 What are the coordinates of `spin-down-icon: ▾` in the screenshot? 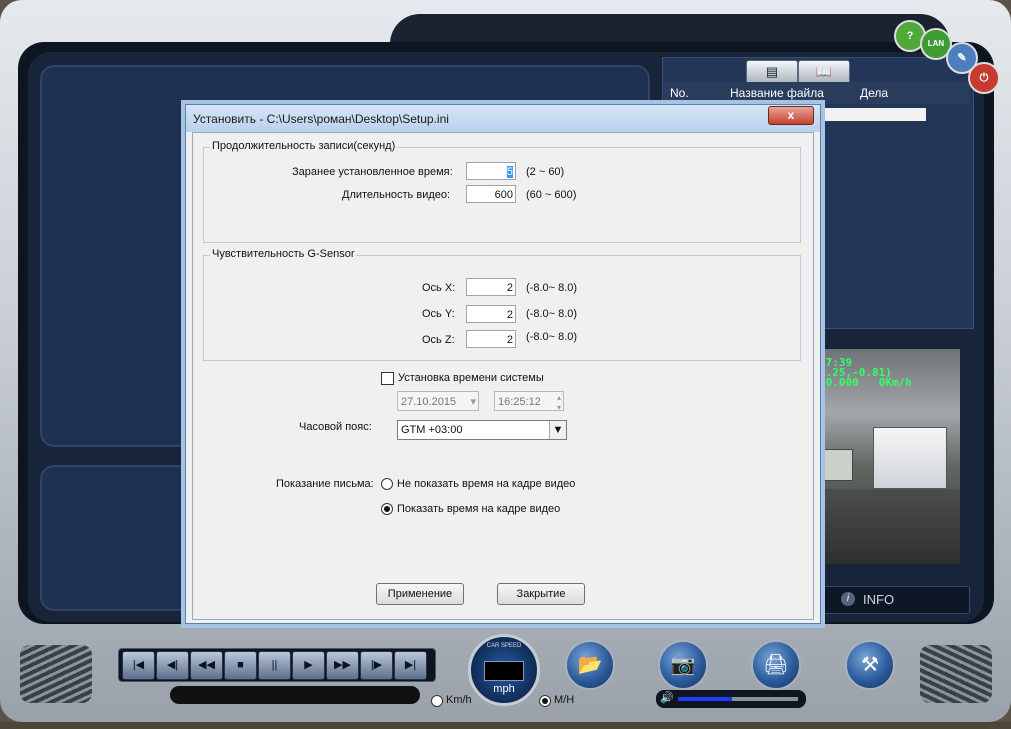 It's located at (558, 407).